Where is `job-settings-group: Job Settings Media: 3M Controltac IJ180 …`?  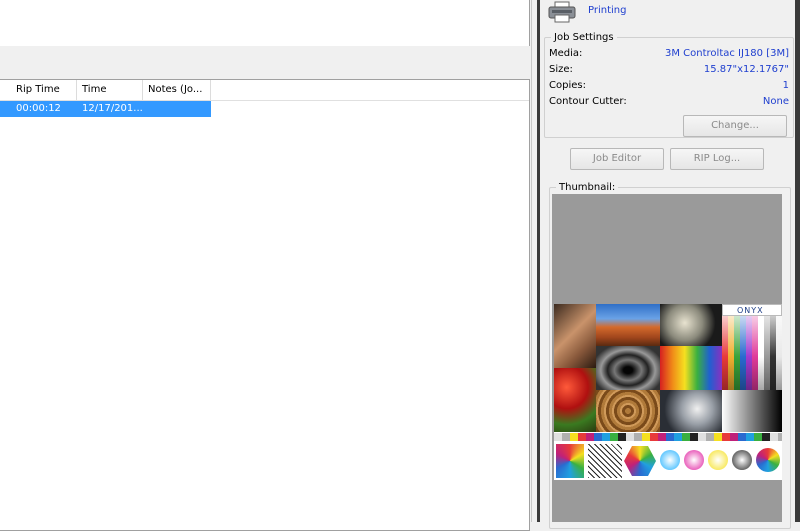 job-settings-group: Job Settings Media: 3M Controltac IJ180 … is located at coordinates (669, 85).